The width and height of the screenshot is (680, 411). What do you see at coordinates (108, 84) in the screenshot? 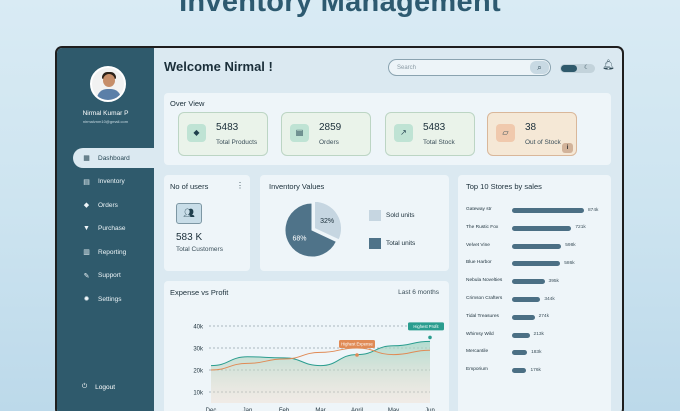
I see `avatar` at bounding box center [108, 84].